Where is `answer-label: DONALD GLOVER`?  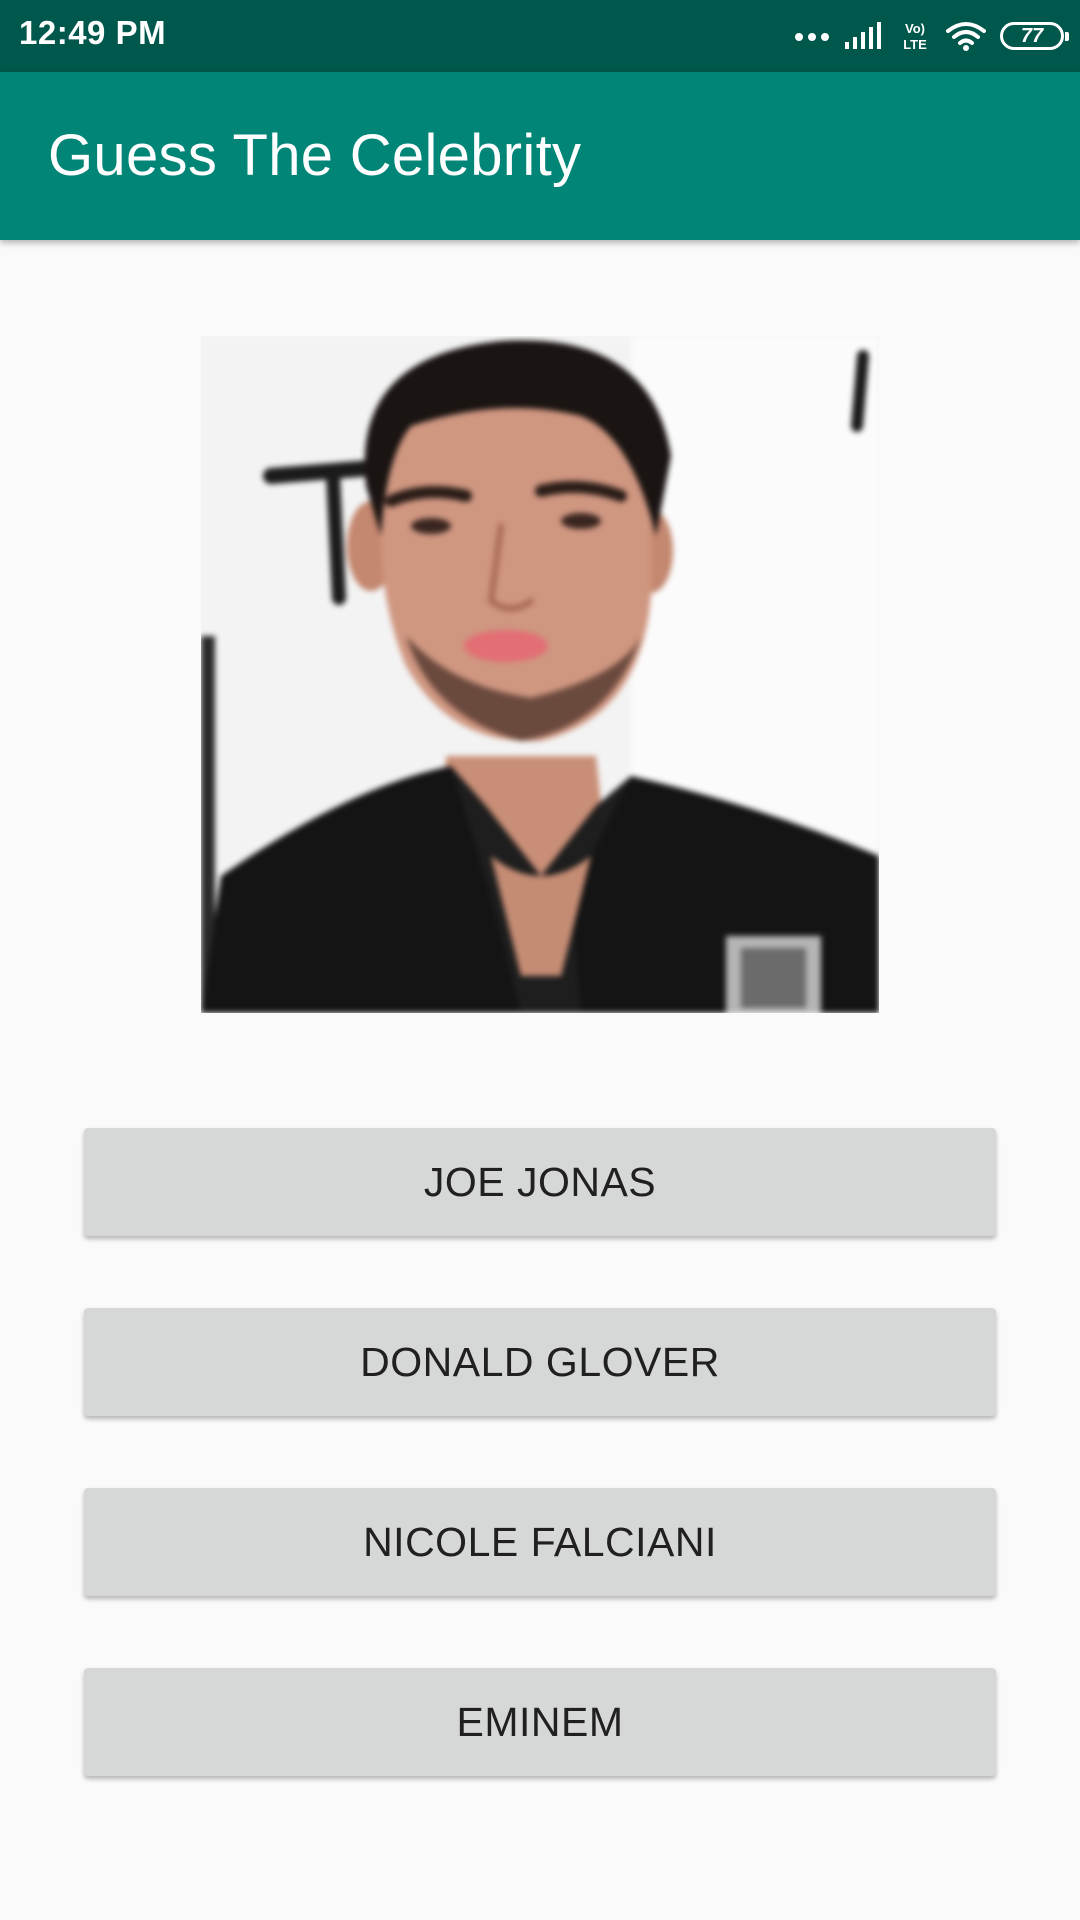 answer-label: DONALD GLOVER is located at coordinates (540, 1361).